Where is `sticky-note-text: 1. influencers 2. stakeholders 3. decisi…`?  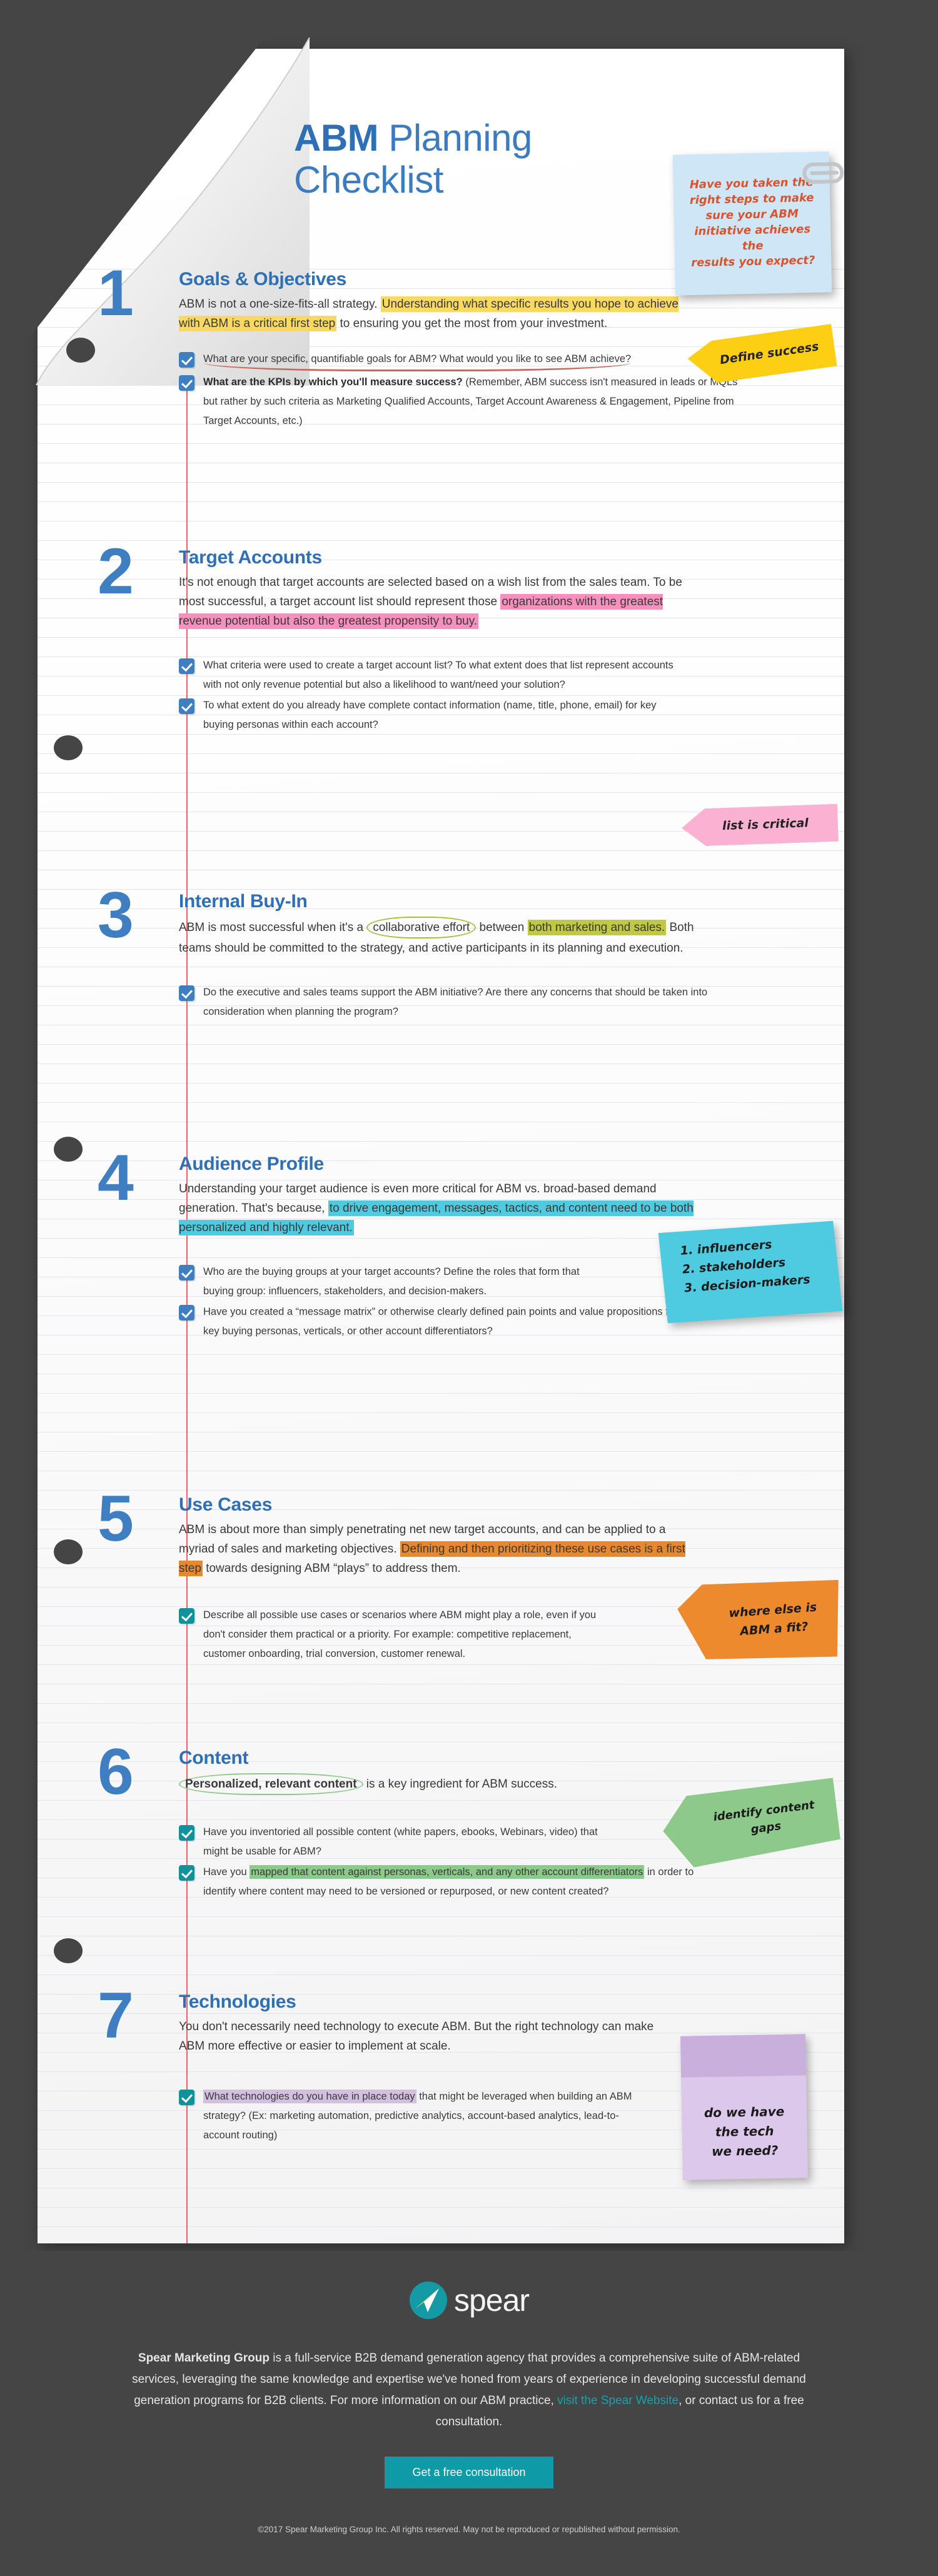
sticky-note-text: 1. influencers 2. stakeholders 3. decisi… is located at coordinates (745, 1266).